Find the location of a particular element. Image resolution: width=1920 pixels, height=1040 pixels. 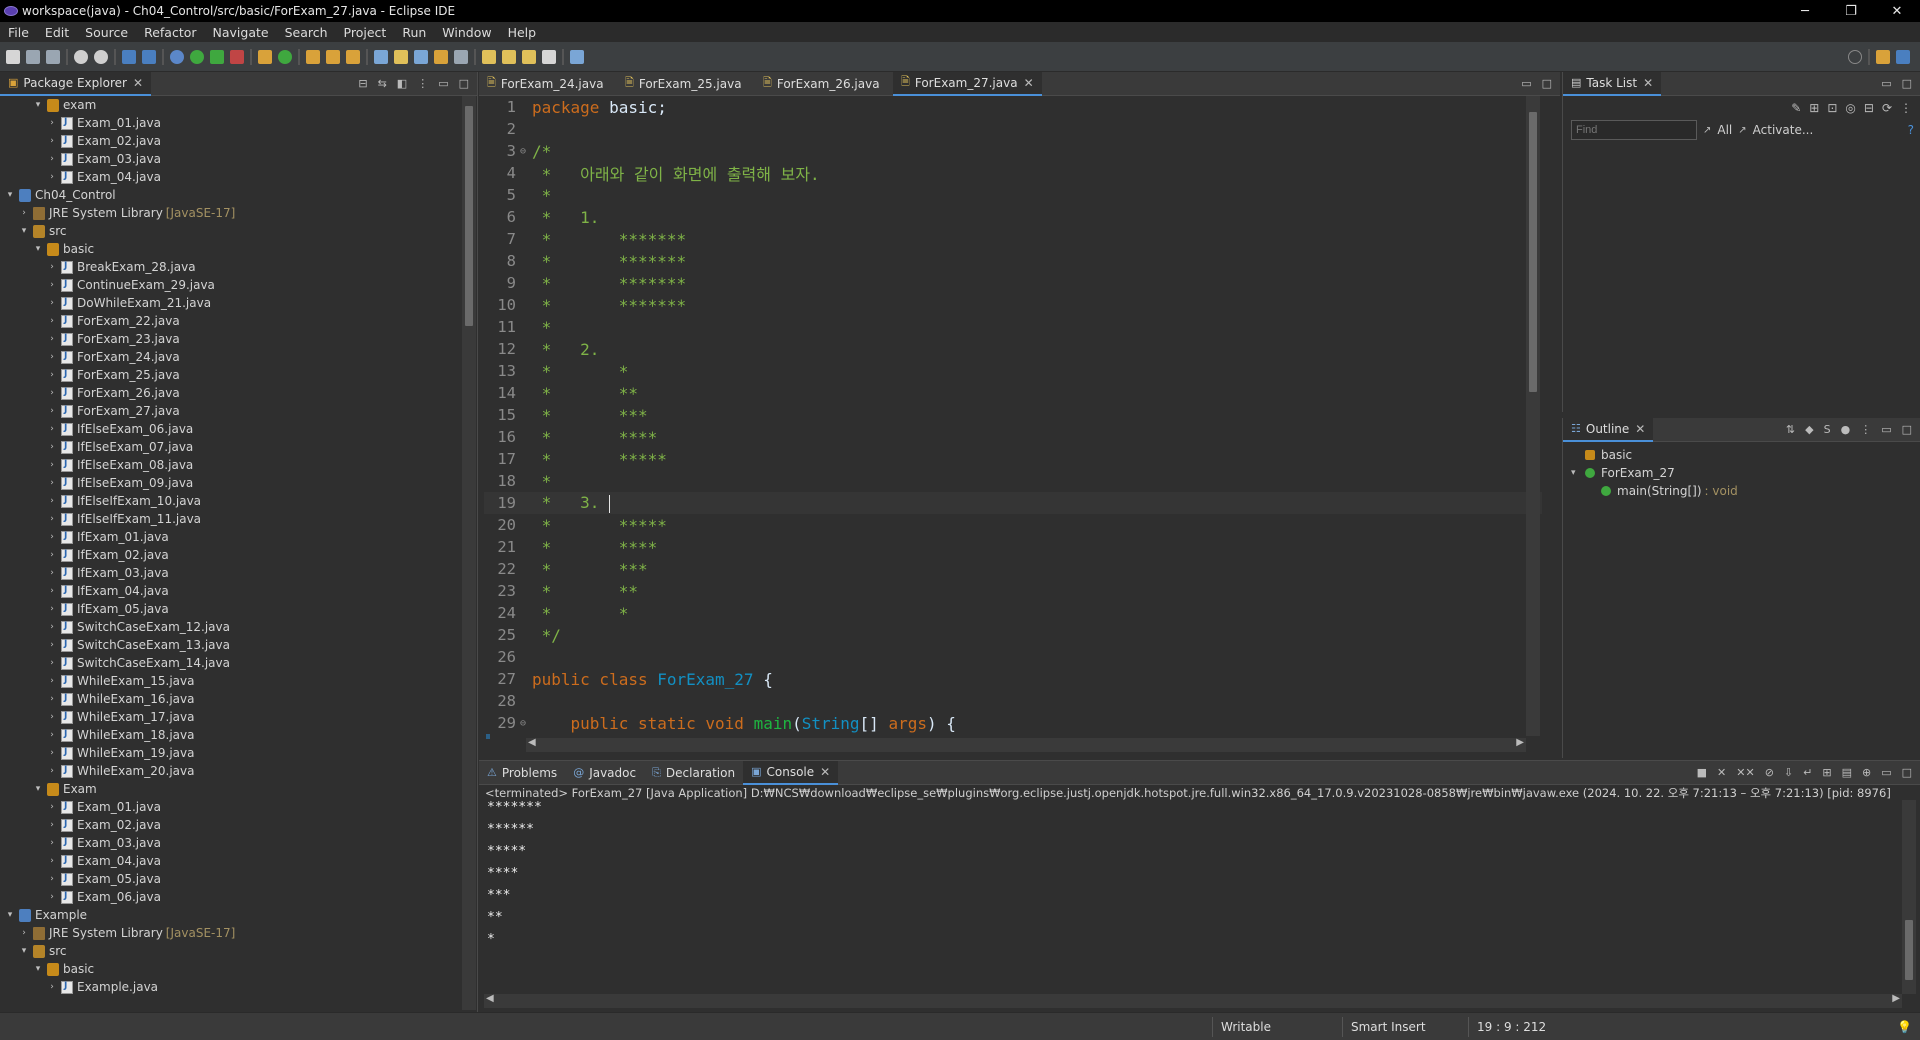

pin-console-icon: ⊞ is located at coordinates (1826, 772).